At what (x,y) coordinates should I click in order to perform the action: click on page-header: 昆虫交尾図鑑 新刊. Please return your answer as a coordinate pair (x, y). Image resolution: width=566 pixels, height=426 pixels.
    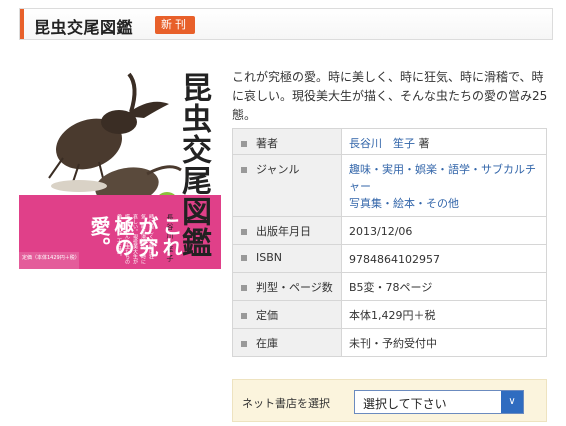
    Looking at the image, I should click on (286, 24).